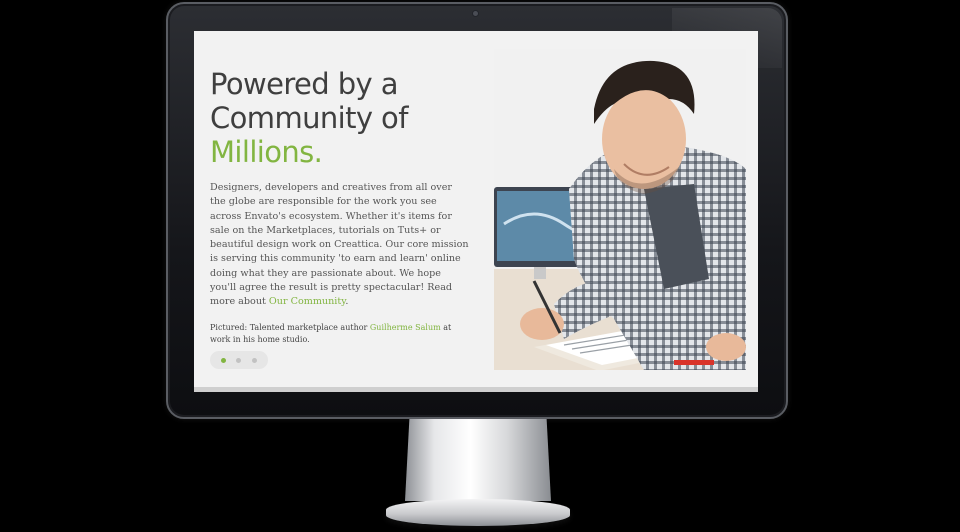 This screenshot has width=960, height=532. What do you see at coordinates (309, 118) in the screenshot?
I see `headline-line-2: Community of` at bounding box center [309, 118].